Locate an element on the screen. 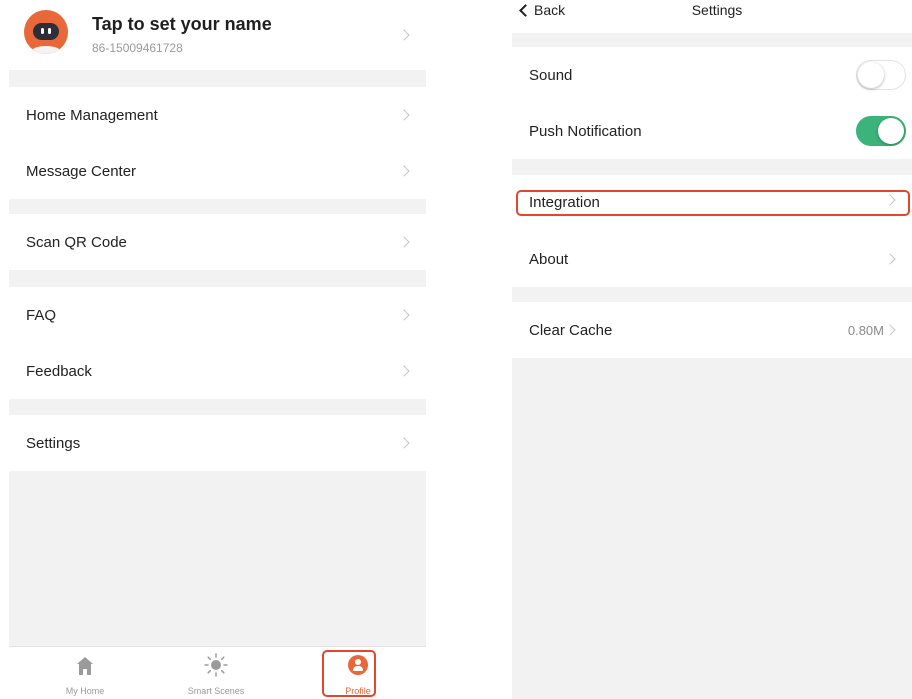 This screenshot has height=699, width=912. menu-item-message-center: Message Center is located at coordinates (217, 171).